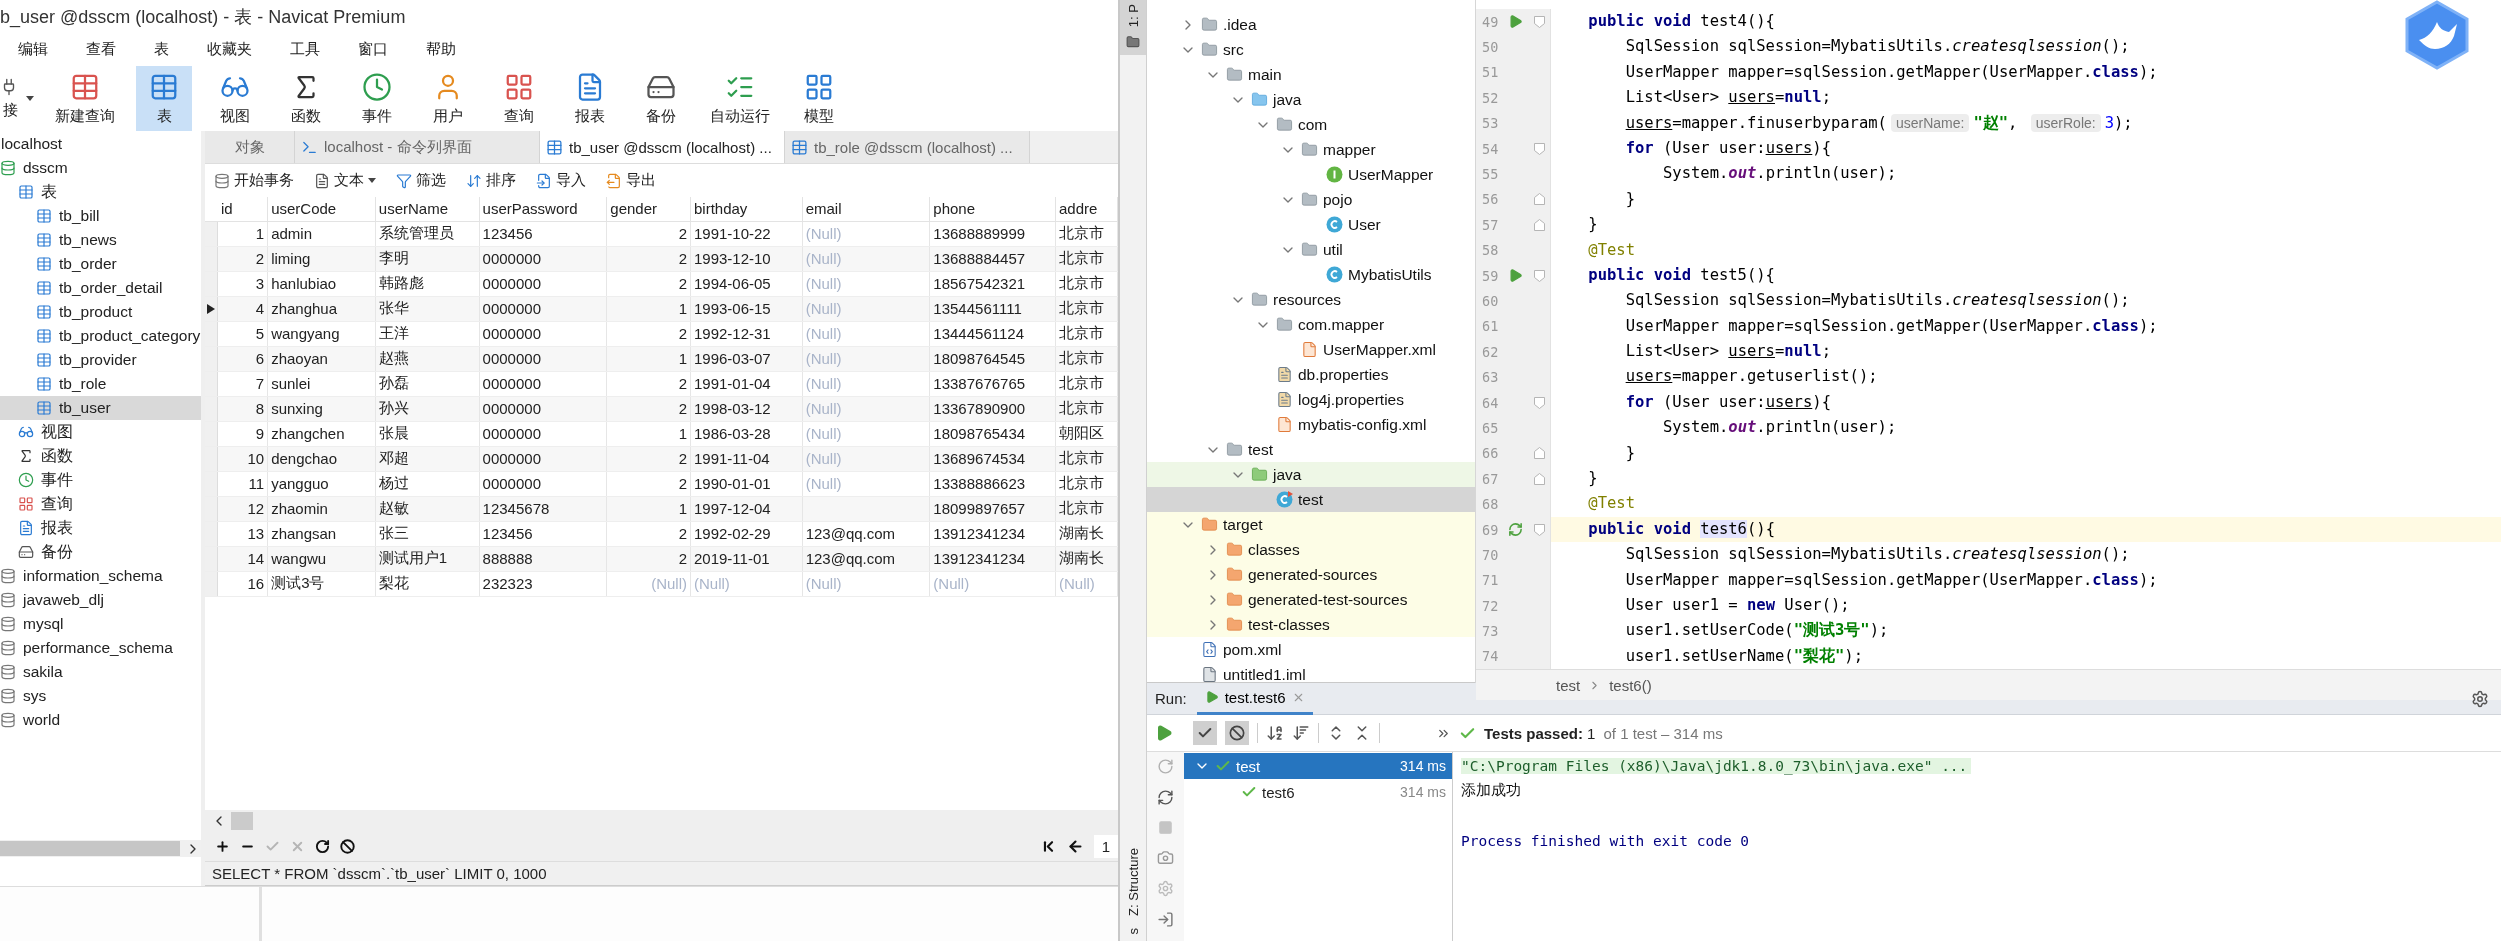 The height and width of the screenshot is (941, 2501). I want to click on sidebar-item: 查询, so click(100, 504).